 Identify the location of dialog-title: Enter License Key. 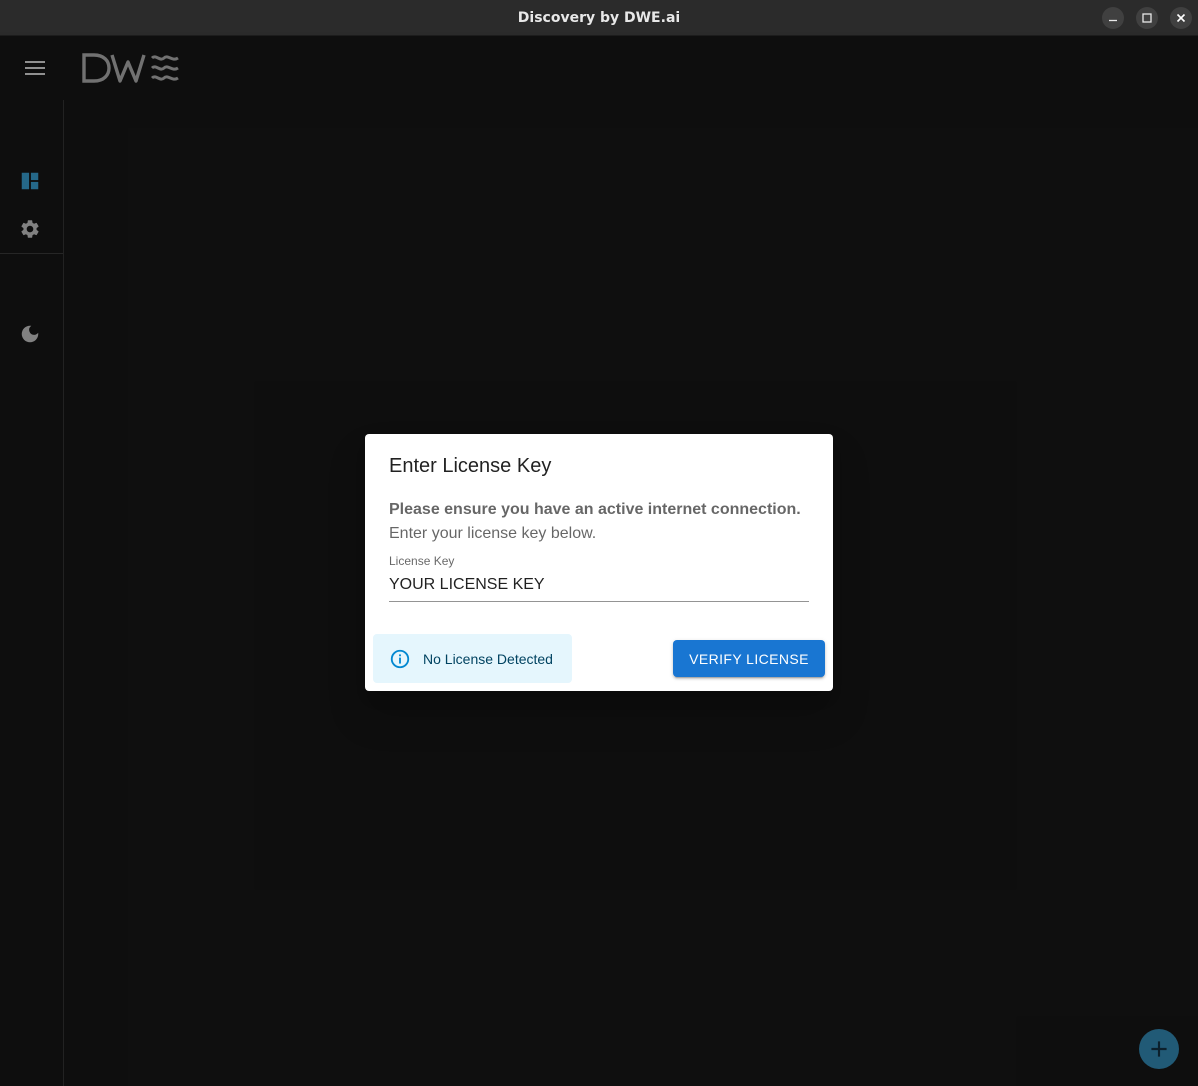
(470, 466).